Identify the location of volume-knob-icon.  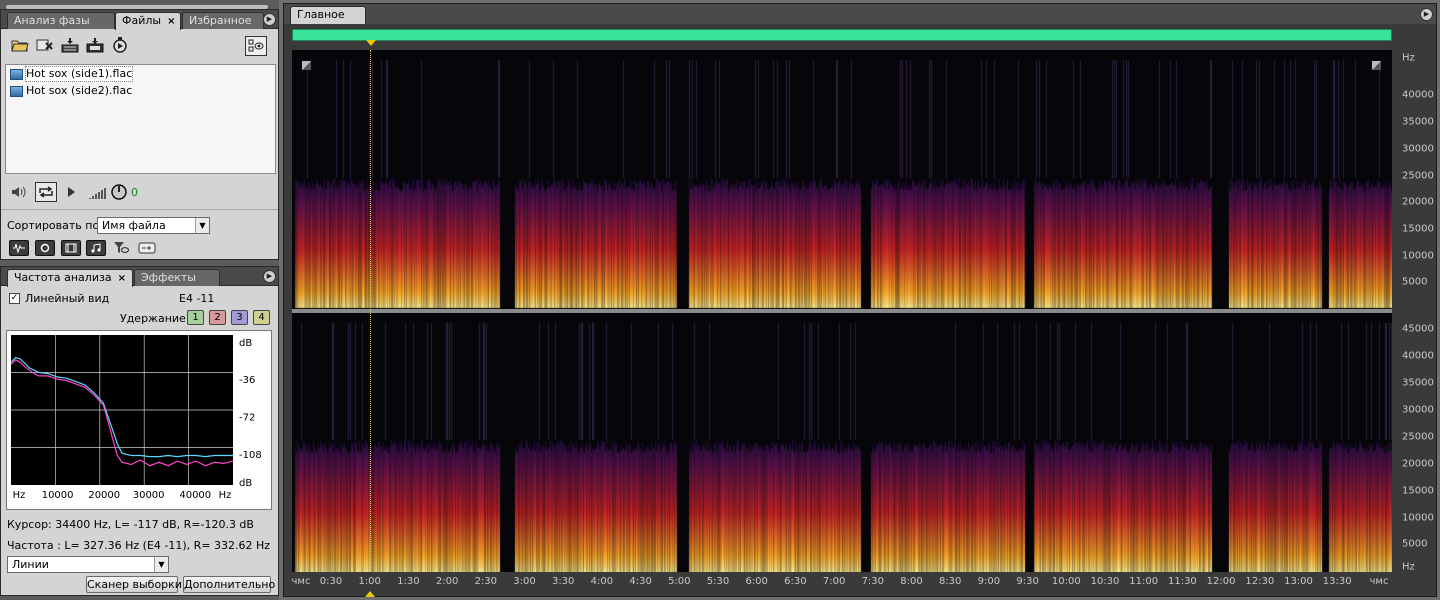
(119, 192).